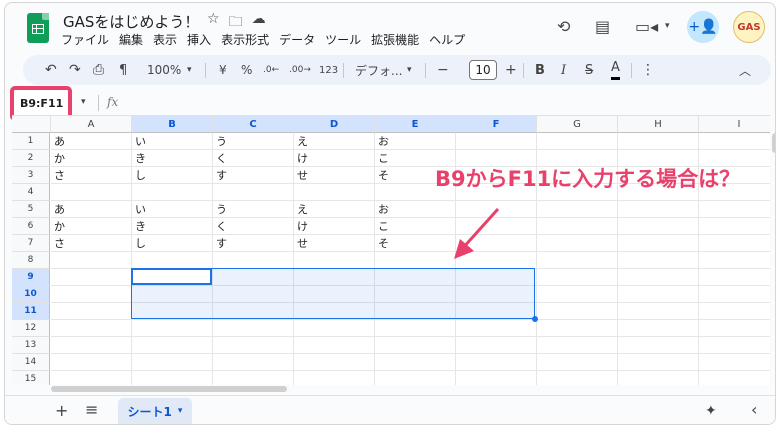  Describe the element at coordinates (253, 328) in the screenshot. I see `cell-C12` at that location.